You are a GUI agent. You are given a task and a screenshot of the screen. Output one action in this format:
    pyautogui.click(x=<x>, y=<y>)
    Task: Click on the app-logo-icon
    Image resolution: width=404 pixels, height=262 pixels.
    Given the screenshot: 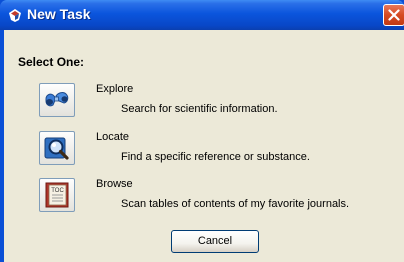 What is the action you would take?
    pyautogui.click(x=15, y=15)
    